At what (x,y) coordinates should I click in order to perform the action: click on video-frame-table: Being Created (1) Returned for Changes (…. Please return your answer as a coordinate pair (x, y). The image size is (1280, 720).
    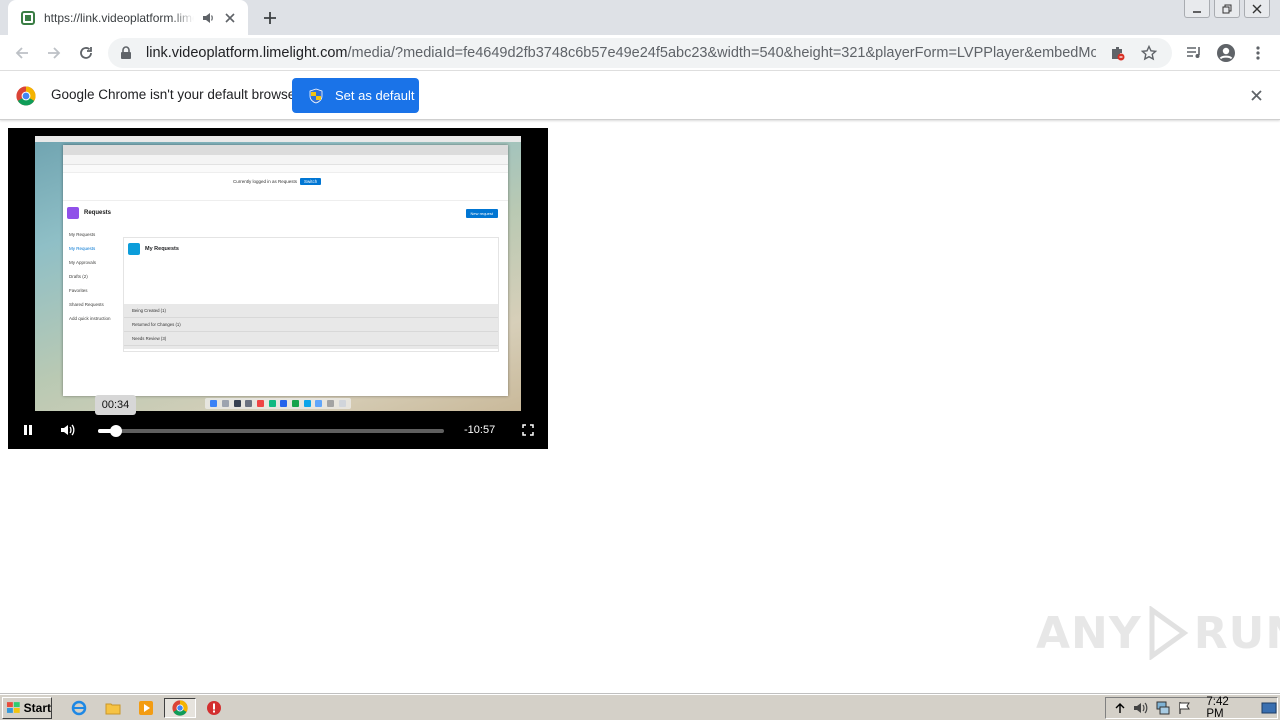
    Looking at the image, I should click on (311, 326).